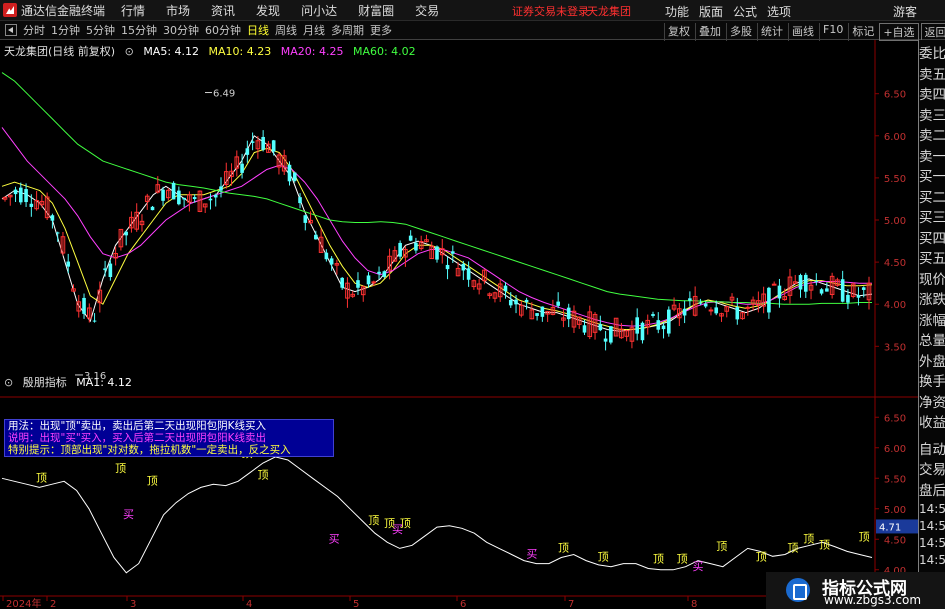  Describe the element at coordinates (932, 361) in the screenshot. I see `quote-field-label: 外盘` at that location.